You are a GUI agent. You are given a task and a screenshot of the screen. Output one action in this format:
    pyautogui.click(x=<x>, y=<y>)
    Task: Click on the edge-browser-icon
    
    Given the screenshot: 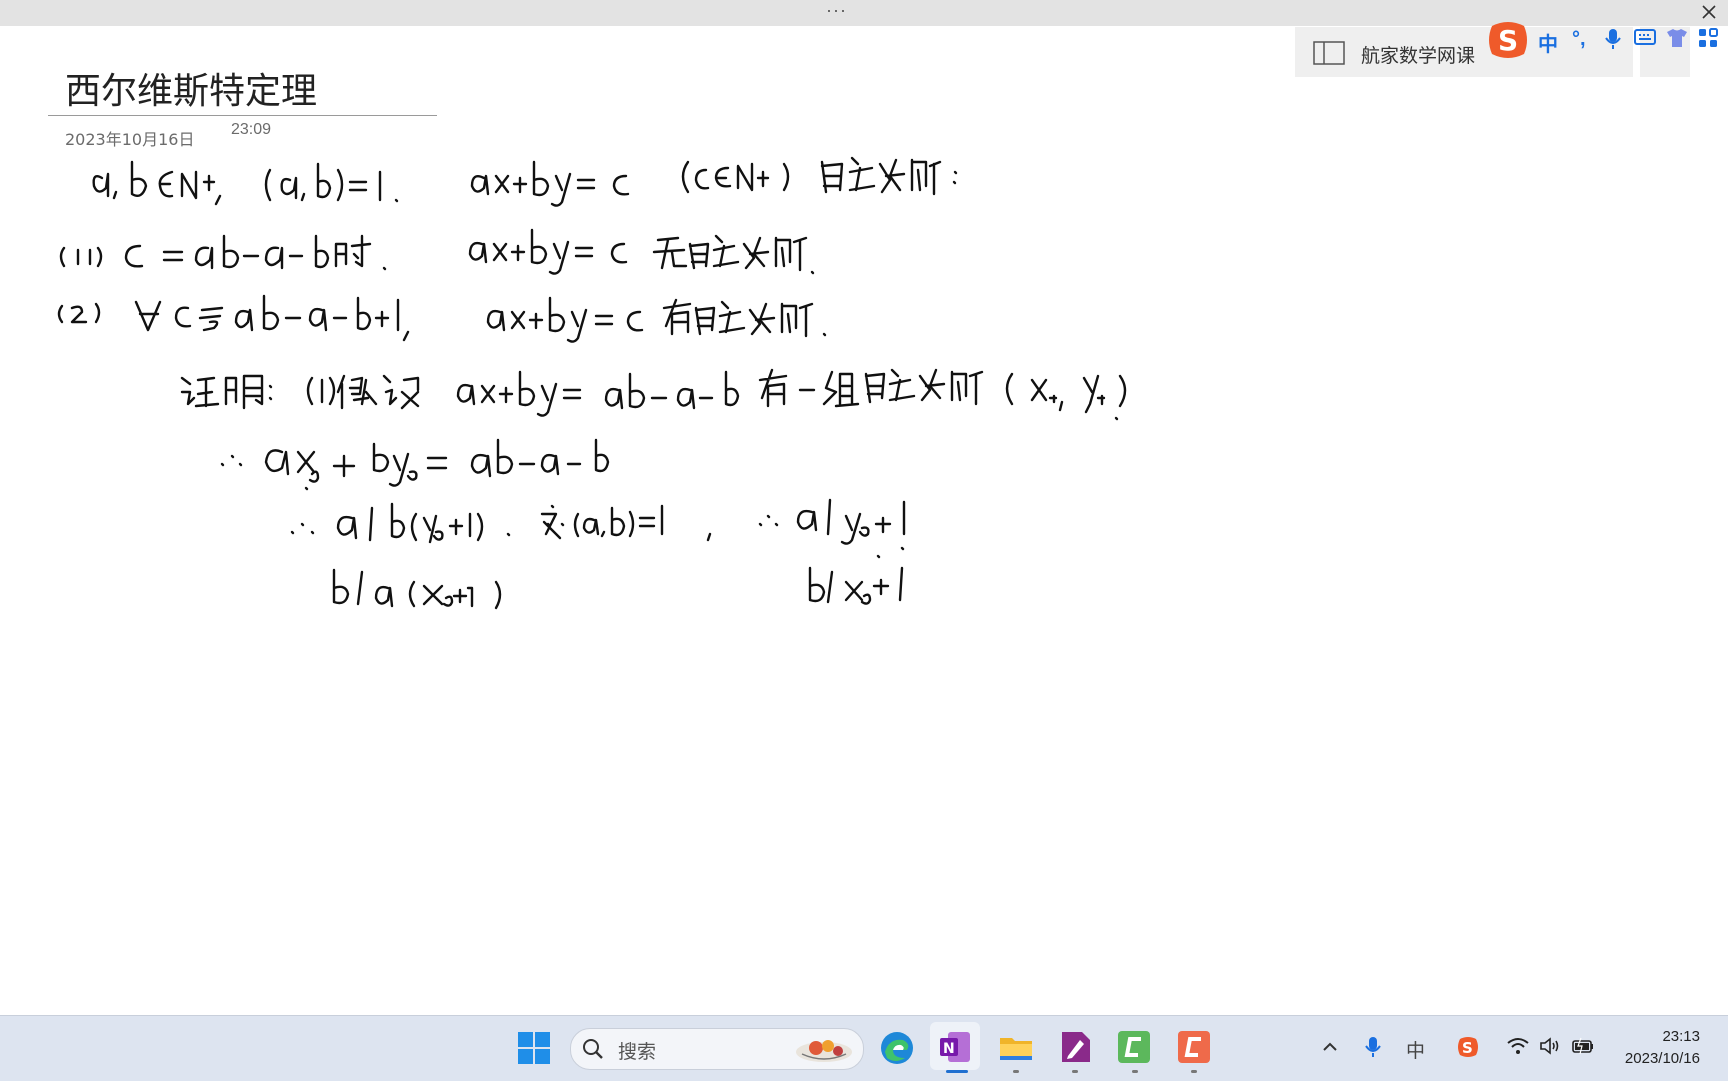 What is the action you would take?
    pyautogui.click(x=897, y=1050)
    